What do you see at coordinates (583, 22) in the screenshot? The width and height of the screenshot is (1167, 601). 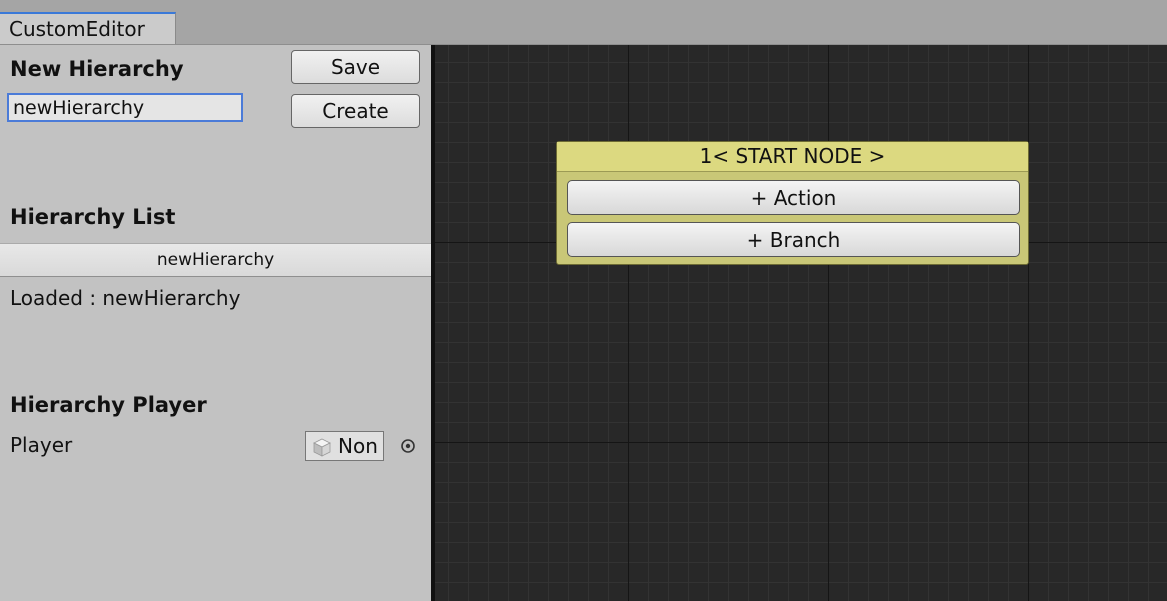 I see `window-titlebar: CustomEditor` at bounding box center [583, 22].